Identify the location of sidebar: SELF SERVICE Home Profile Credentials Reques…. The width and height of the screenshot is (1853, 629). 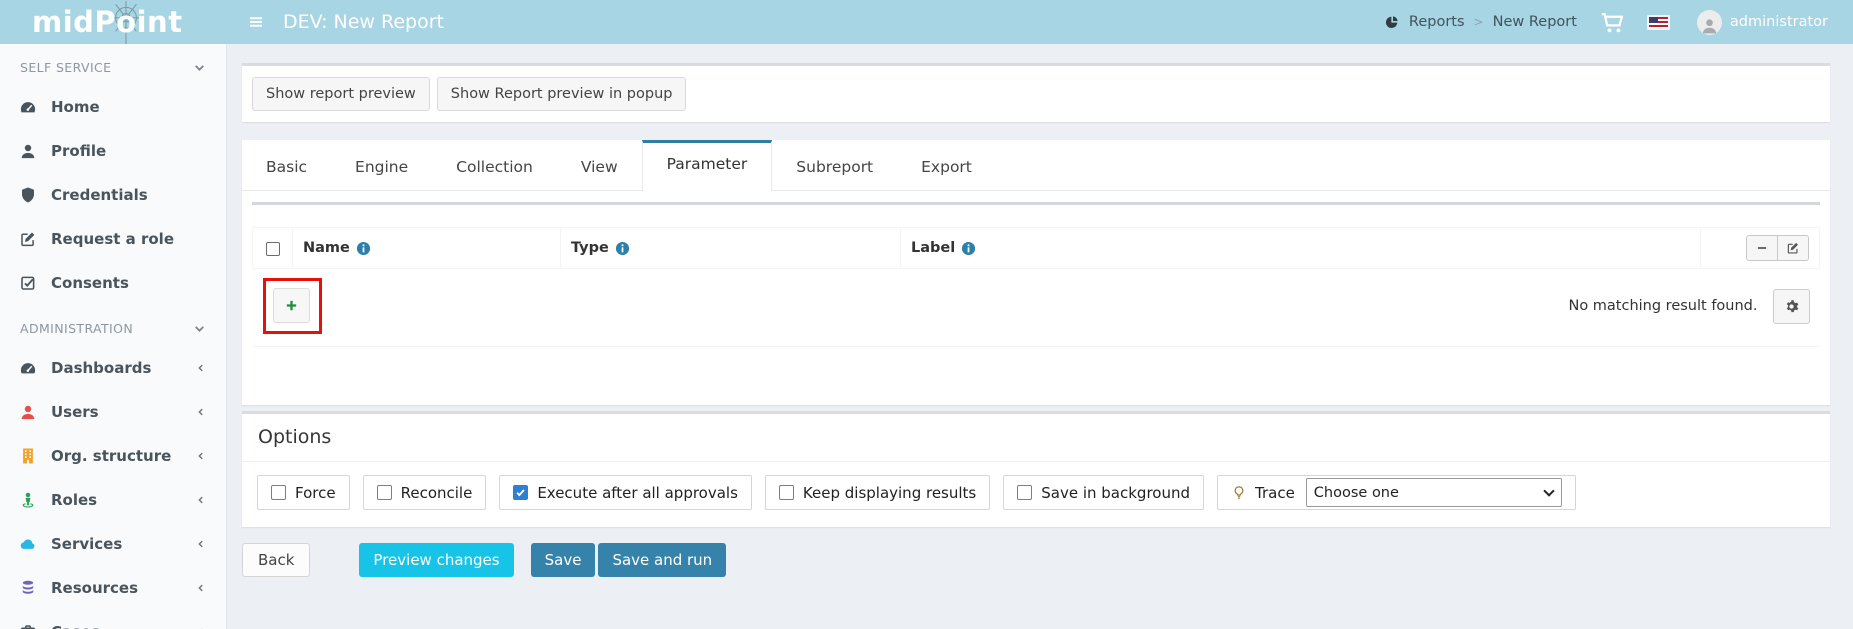
(113, 336).